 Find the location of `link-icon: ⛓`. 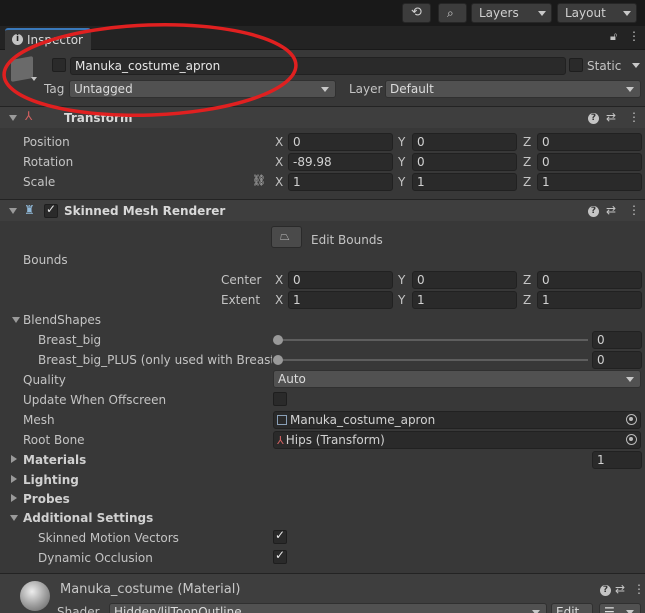

link-icon: ⛓ is located at coordinates (259, 180).